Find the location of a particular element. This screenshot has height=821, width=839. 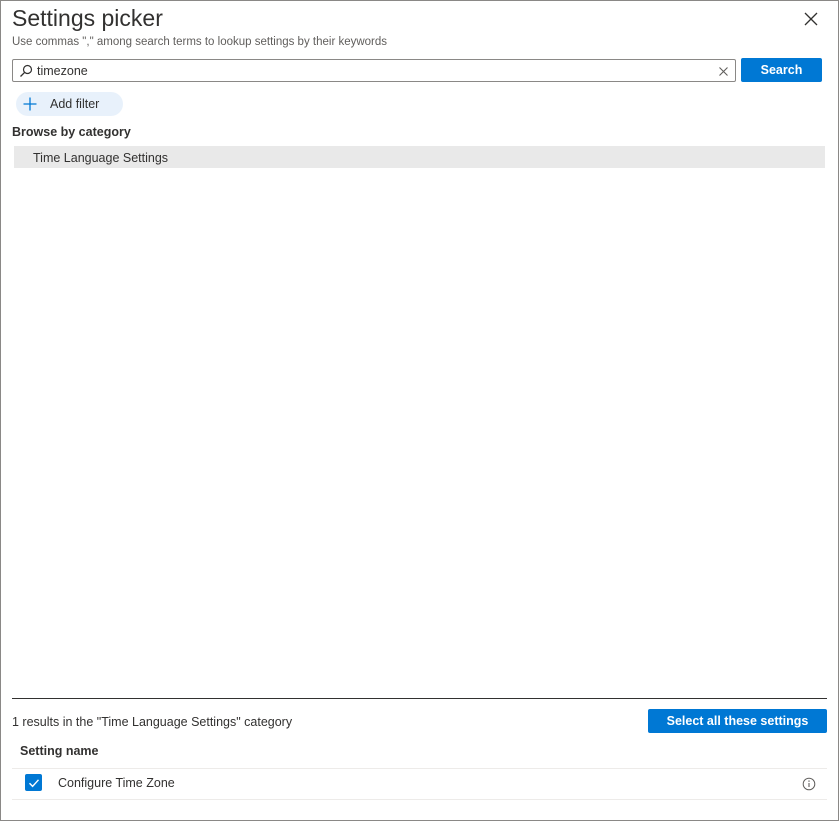

column-header-setting-name: Setting name is located at coordinates (59, 751).